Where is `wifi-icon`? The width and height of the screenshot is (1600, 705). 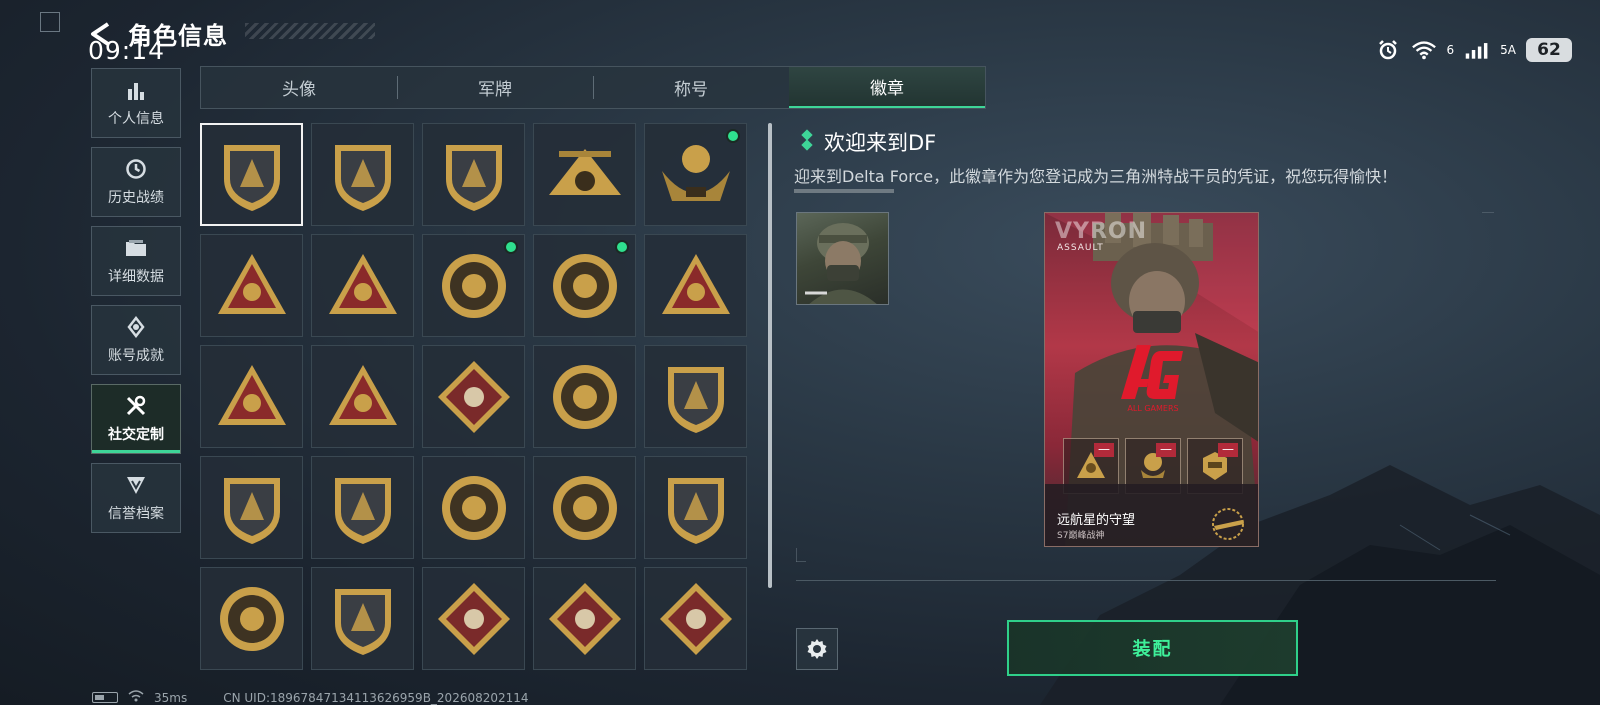
wifi-icon is located at coordinates (1424, 50).